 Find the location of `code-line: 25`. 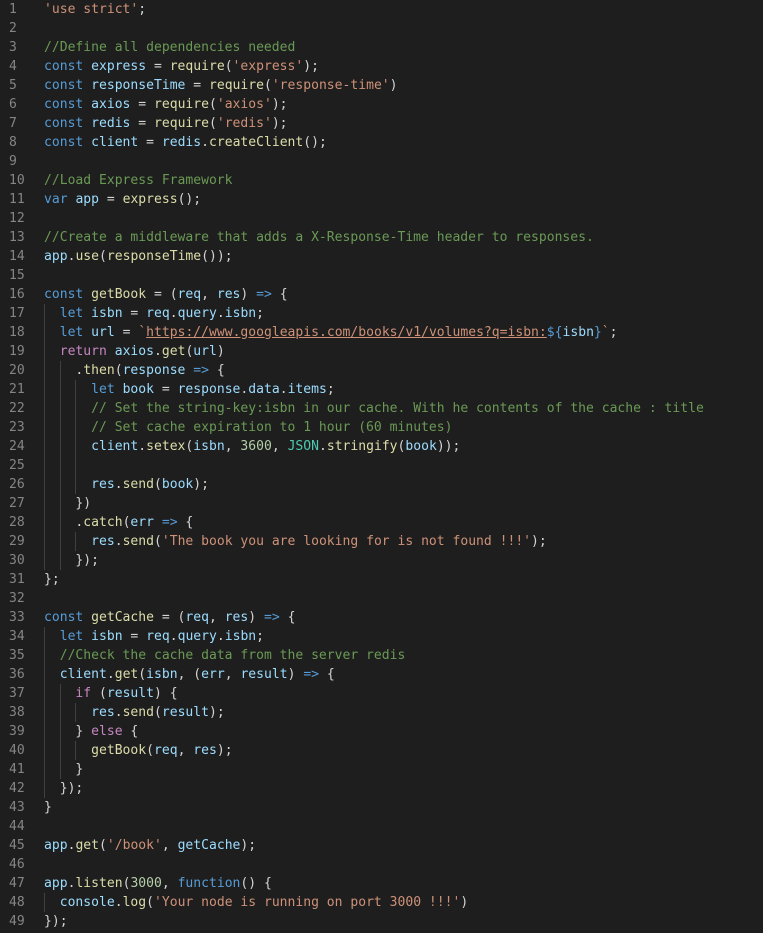

code-line: 25 is located at coordinates (381, 465).